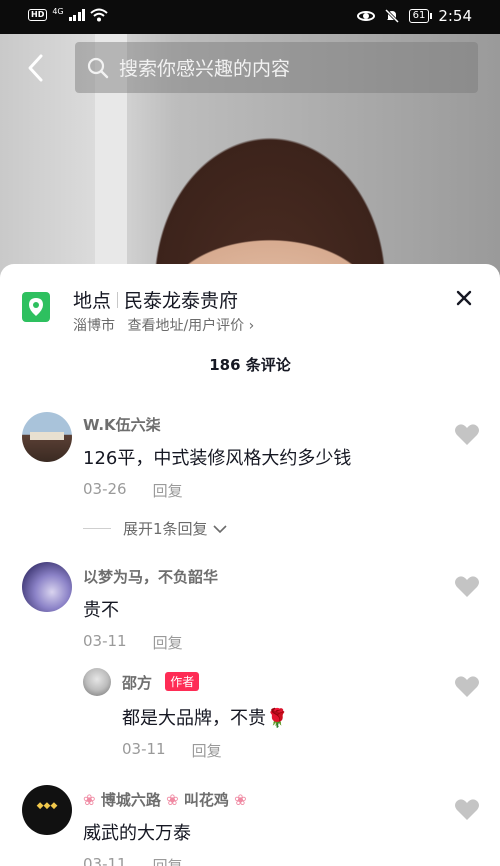 Image resolution: width=500 pixels, height=866 pixels. I want to click on chevron-down-icon, so click(219, 528).